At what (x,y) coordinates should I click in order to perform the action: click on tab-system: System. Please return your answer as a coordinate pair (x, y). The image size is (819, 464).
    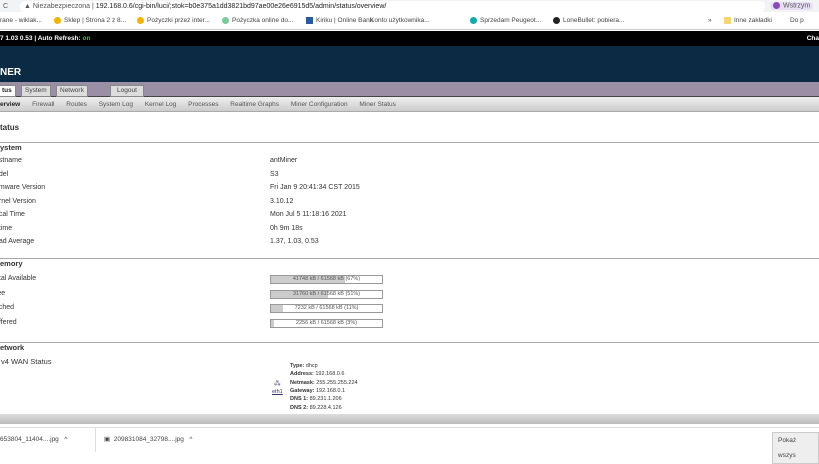
    Looking at the image, I should click on (36, 91).